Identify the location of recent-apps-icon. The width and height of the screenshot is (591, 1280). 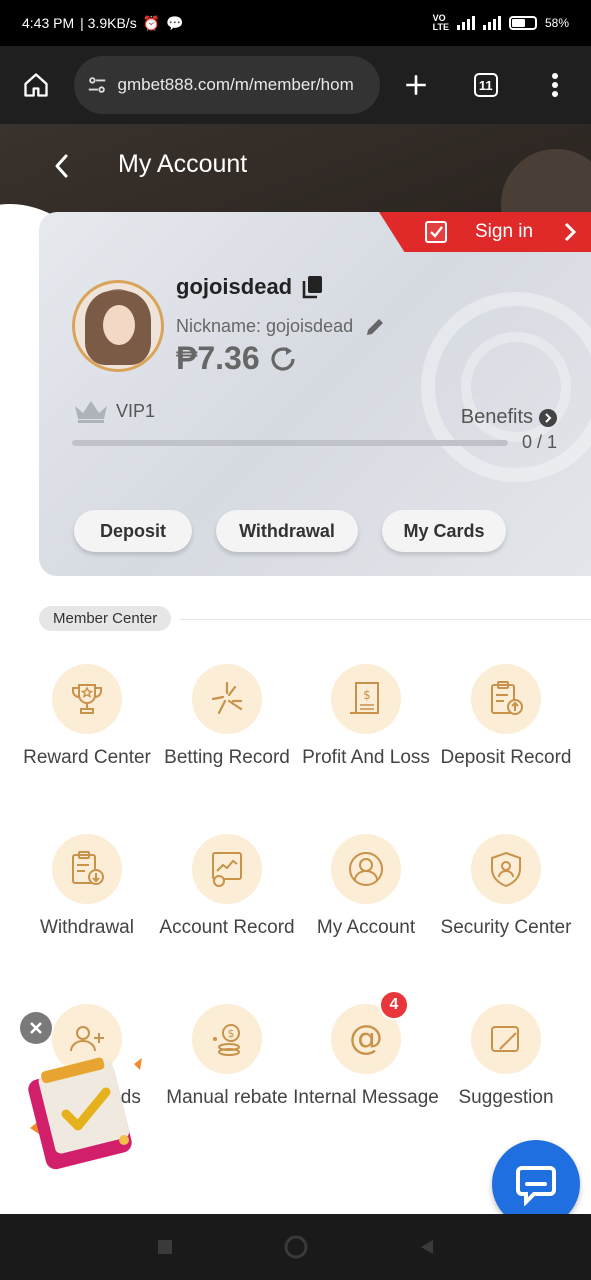
(165, 1247).